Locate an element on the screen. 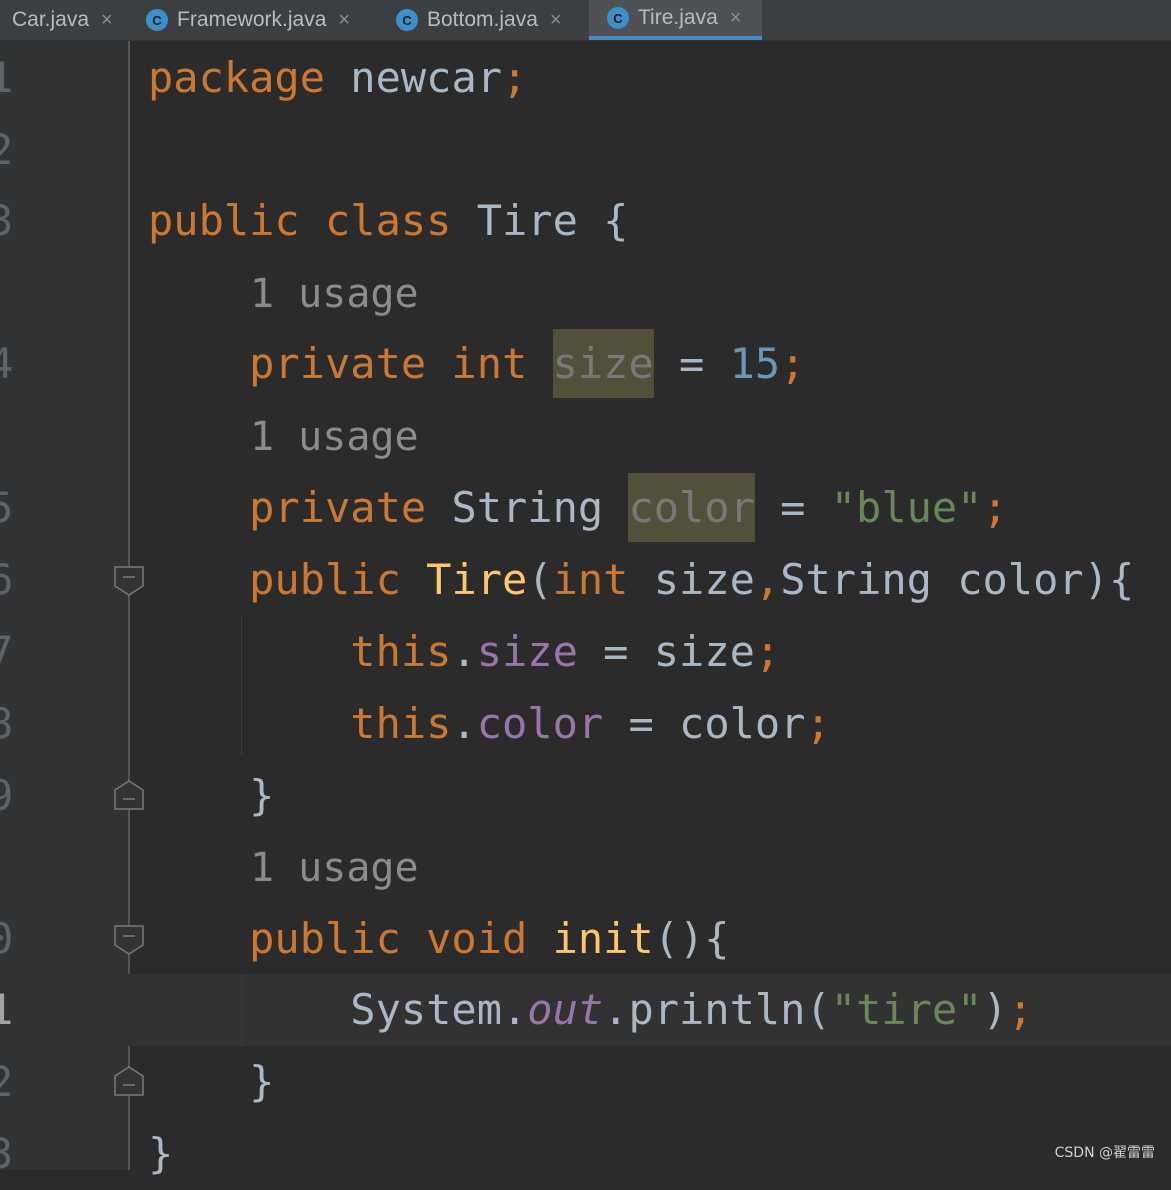 Image resolution: width=1171 pixels, height=1190 pixels. watermark: CSDN @翟雷雷 is located at coordinates (1104, 1153).